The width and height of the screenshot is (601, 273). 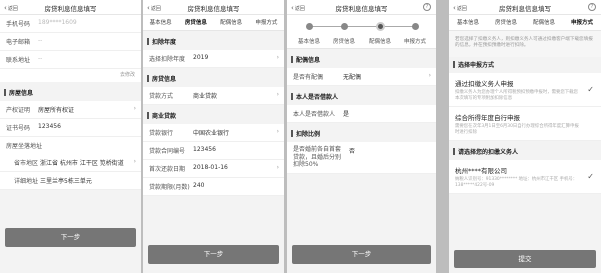 I want to click on deduction-year-row: 选择扣除年度 2019 ›, so click(x=213, y=59).